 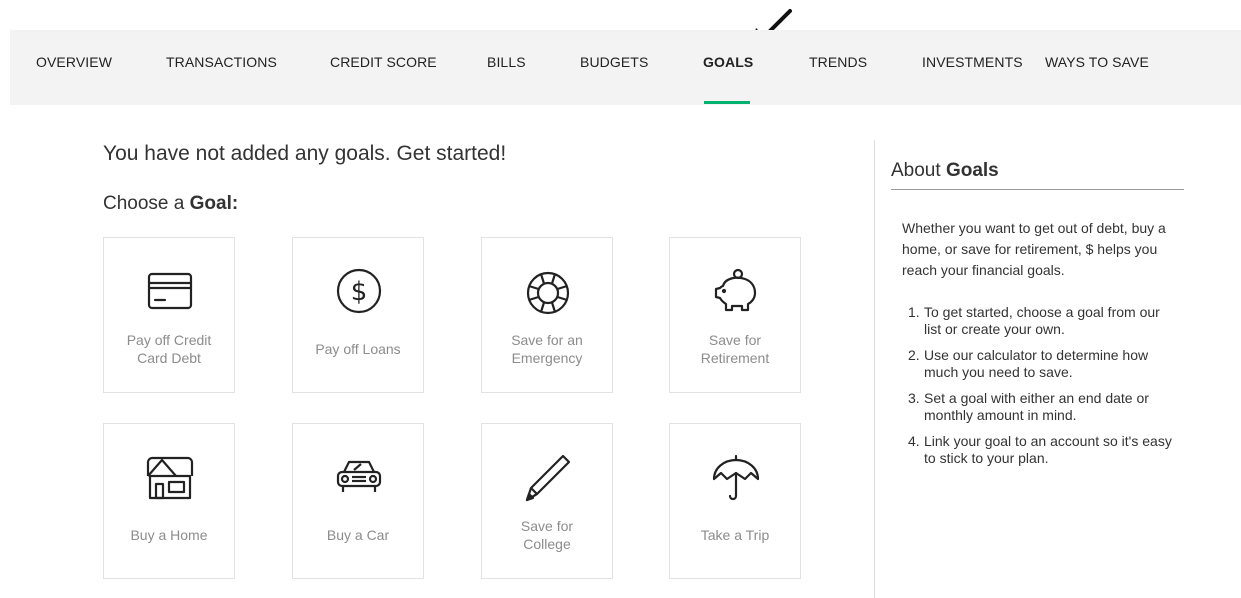 I want to click on active-tab-indicator, so click(x=727, y=102).